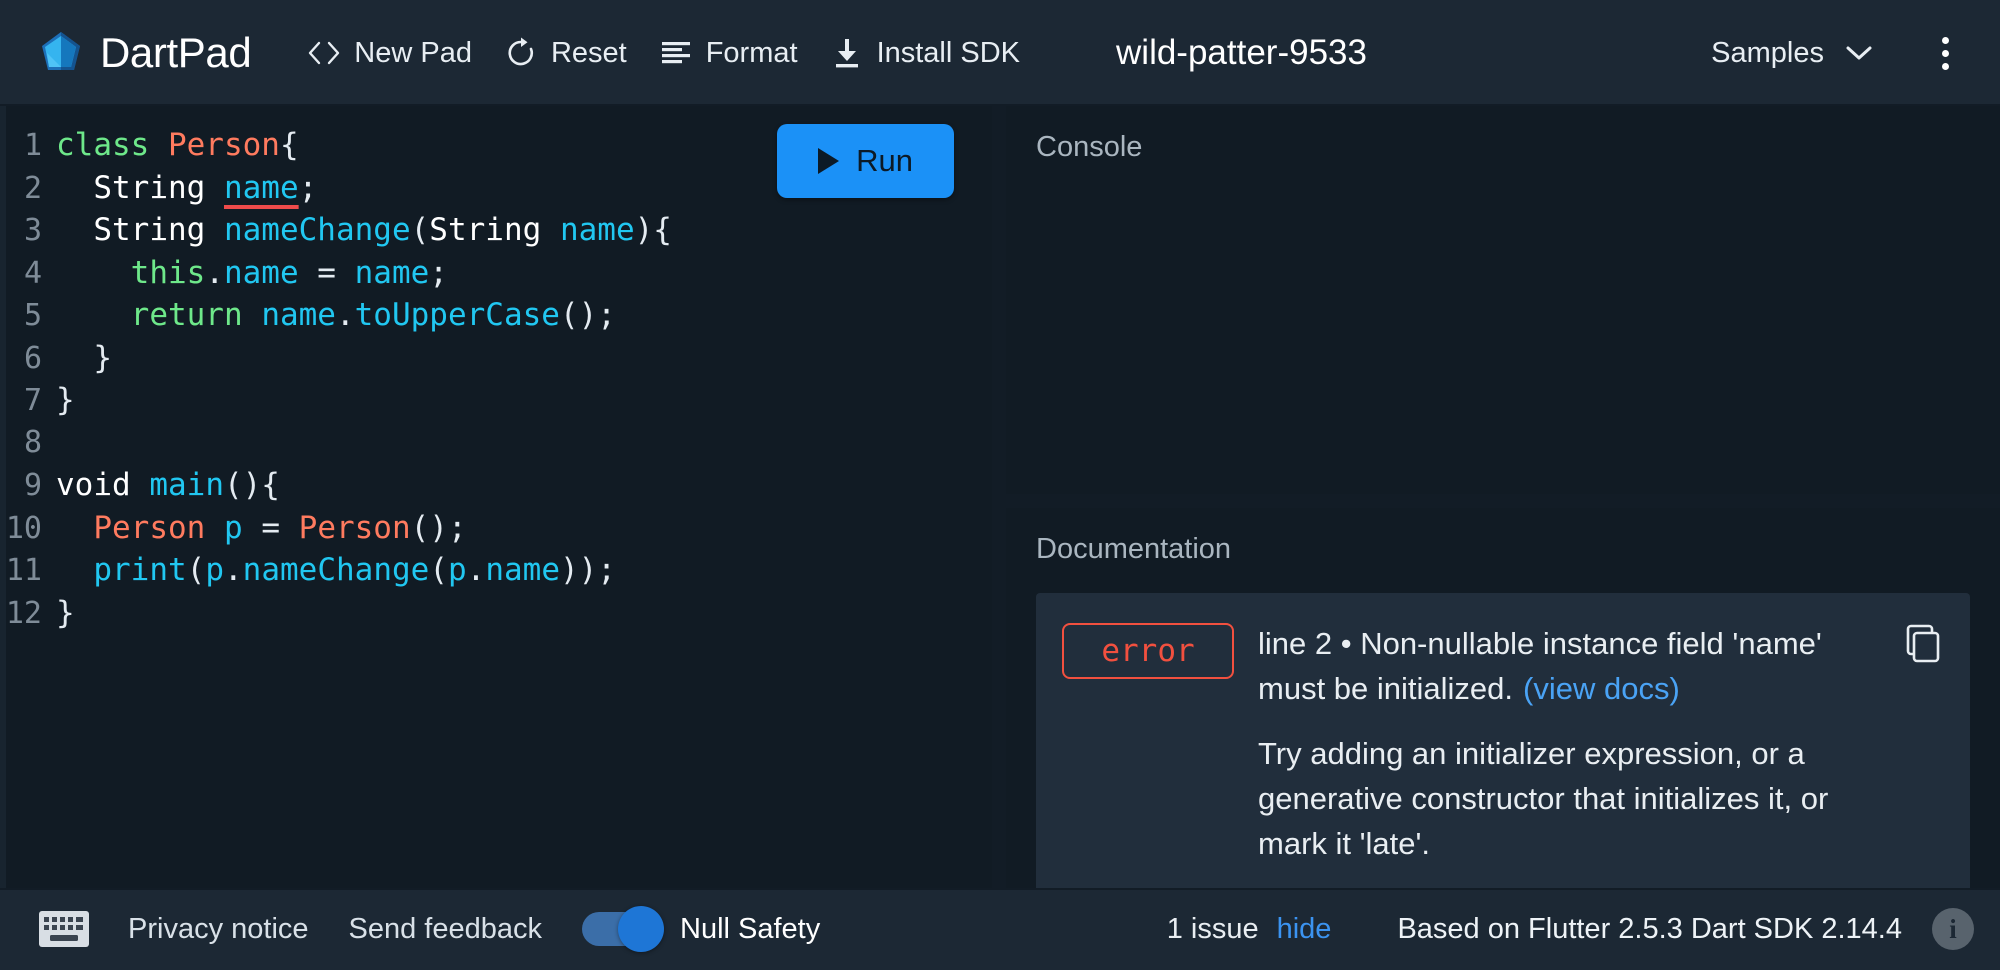 The width and height of the screenshot is (2000, 970). What do you see at coordinates (186, 485) in the screenshot?
I see `code-token: main` at bounding box center [186, 485].